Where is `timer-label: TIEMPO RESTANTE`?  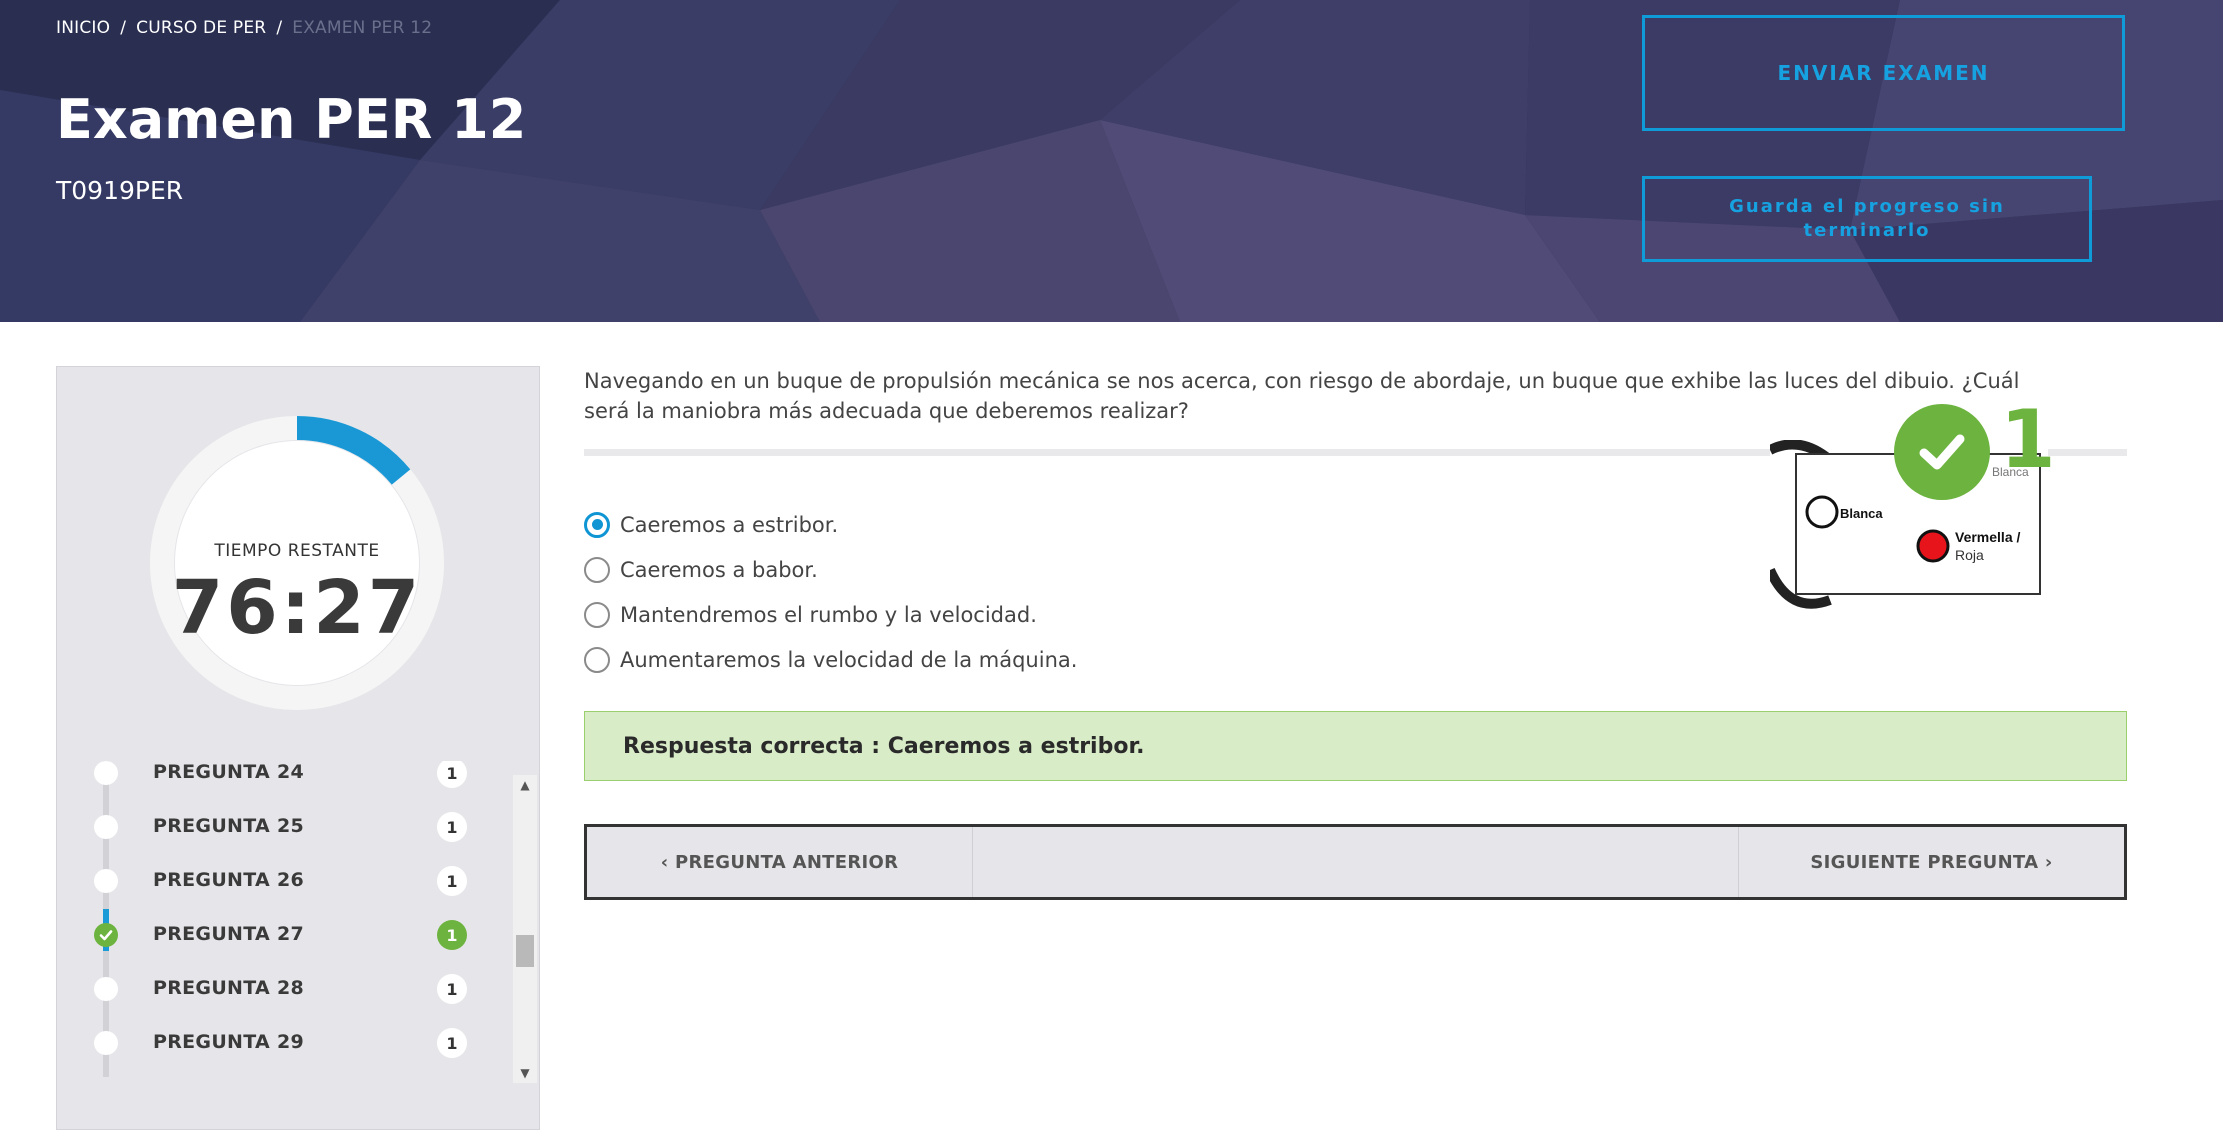 timer-label: TIEMPO RESTANTE is located at coordinates (297, 551).